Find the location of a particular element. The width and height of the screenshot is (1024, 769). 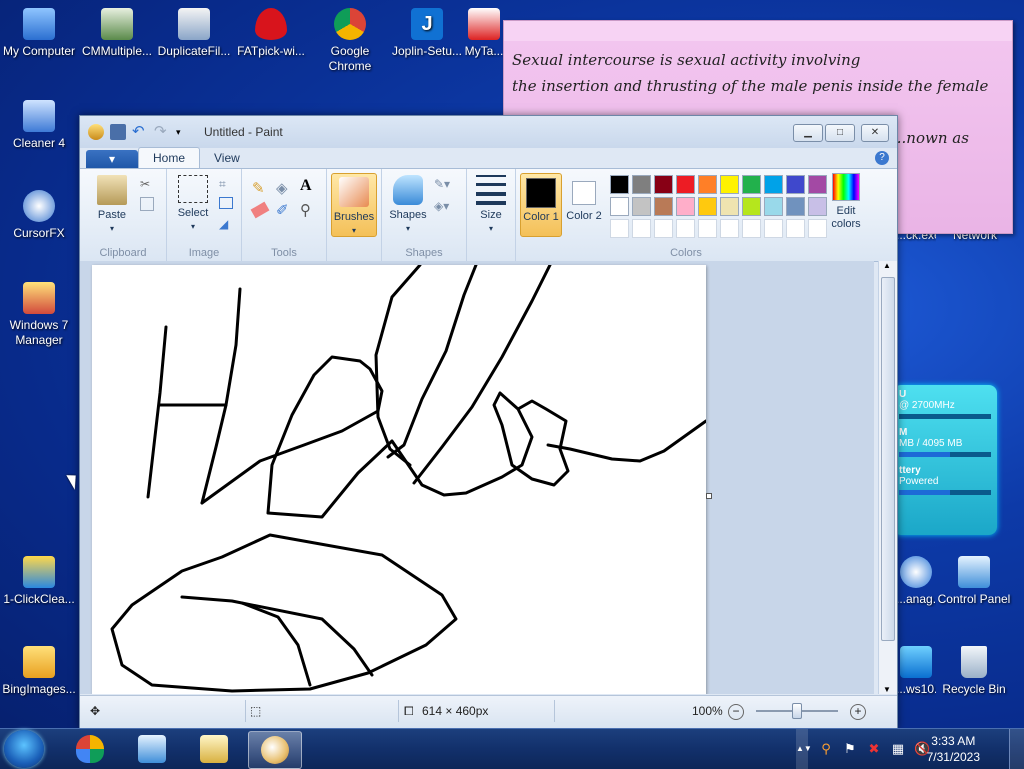

taskbar-clock: 3:33 AM 7/31/2023 is located at coordinates (953, 749).